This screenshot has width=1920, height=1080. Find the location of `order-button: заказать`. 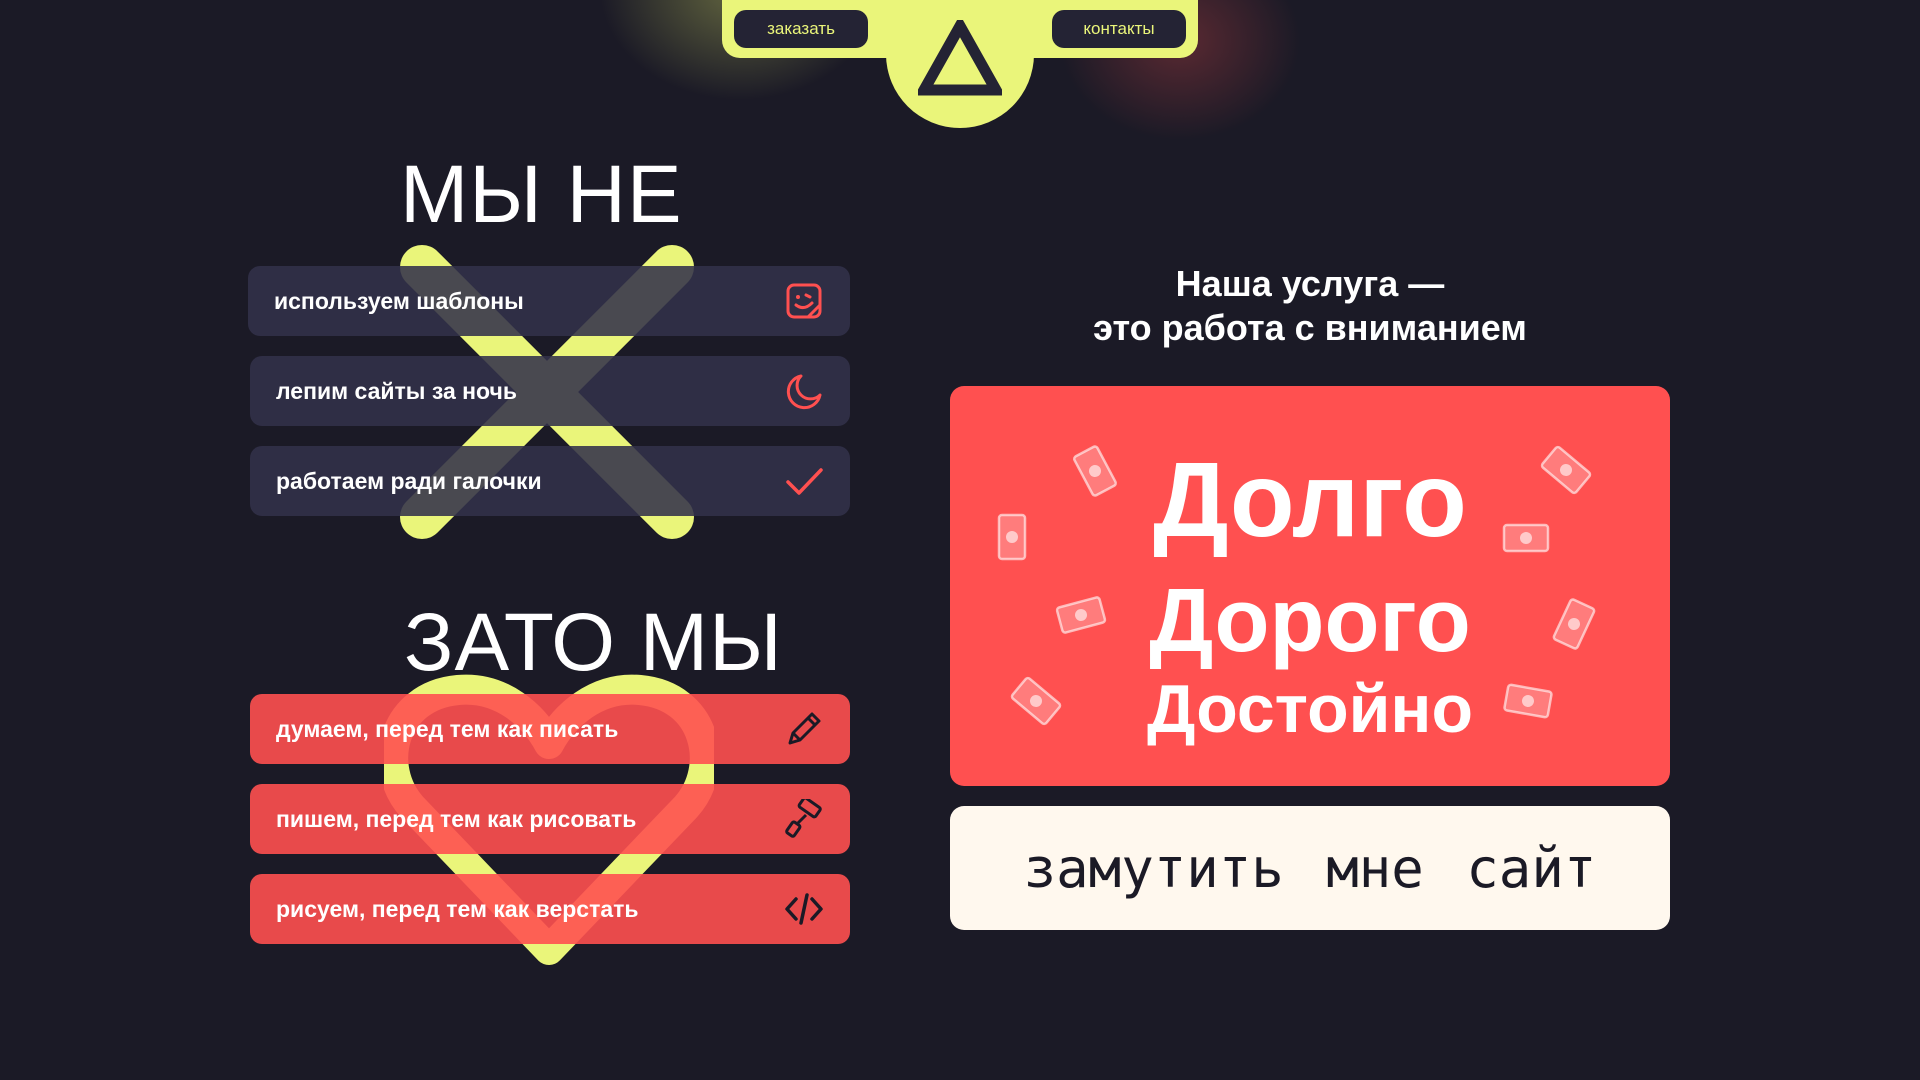

order-button: заказать is located at coordinates (801, 29).